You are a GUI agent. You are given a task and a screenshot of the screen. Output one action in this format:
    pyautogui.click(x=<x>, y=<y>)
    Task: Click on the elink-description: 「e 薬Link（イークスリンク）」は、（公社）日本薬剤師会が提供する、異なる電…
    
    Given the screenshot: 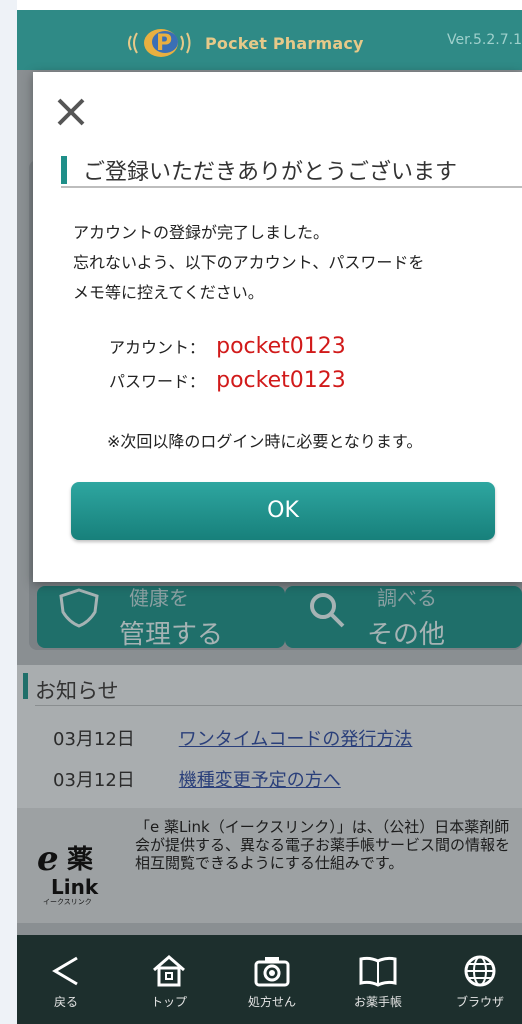 What is the action you would take?
    pyautogui.click(x=323, y=845)
    